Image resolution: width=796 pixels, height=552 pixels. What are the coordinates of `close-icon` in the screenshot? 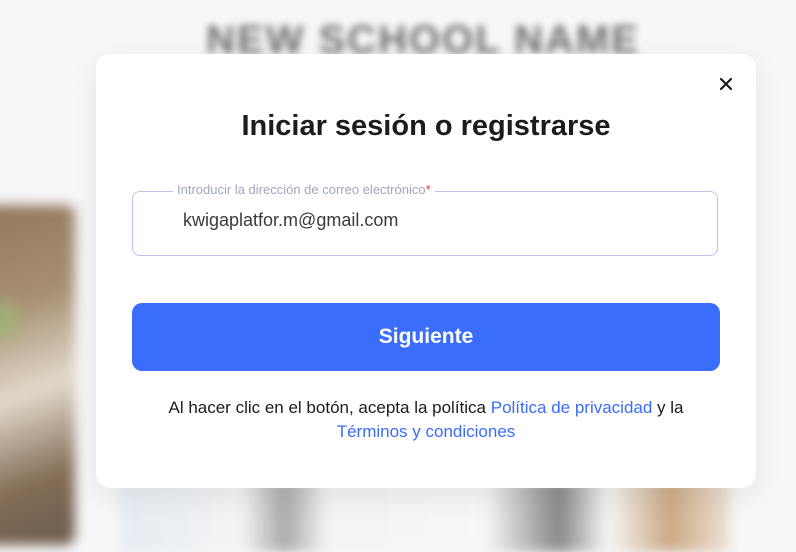 It's located at (726, 84).